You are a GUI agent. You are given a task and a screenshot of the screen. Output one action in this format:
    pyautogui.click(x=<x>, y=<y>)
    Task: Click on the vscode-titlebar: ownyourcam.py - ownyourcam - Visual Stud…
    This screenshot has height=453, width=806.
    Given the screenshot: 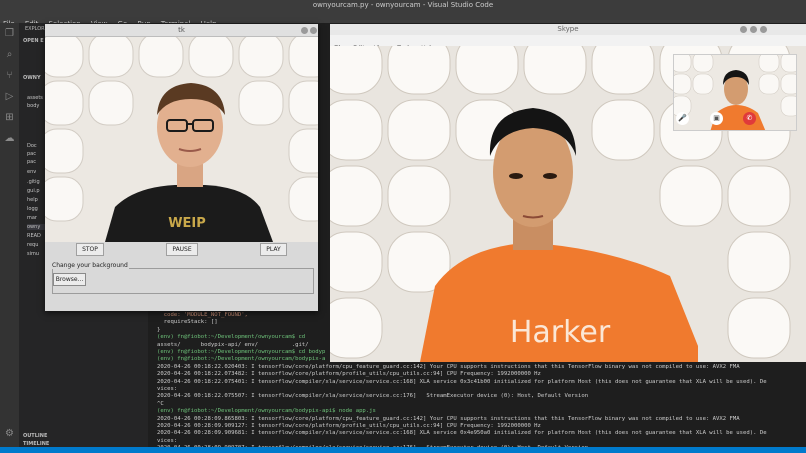 What is the action you would take?
    pyautogui.click(x=403, y=5)
    